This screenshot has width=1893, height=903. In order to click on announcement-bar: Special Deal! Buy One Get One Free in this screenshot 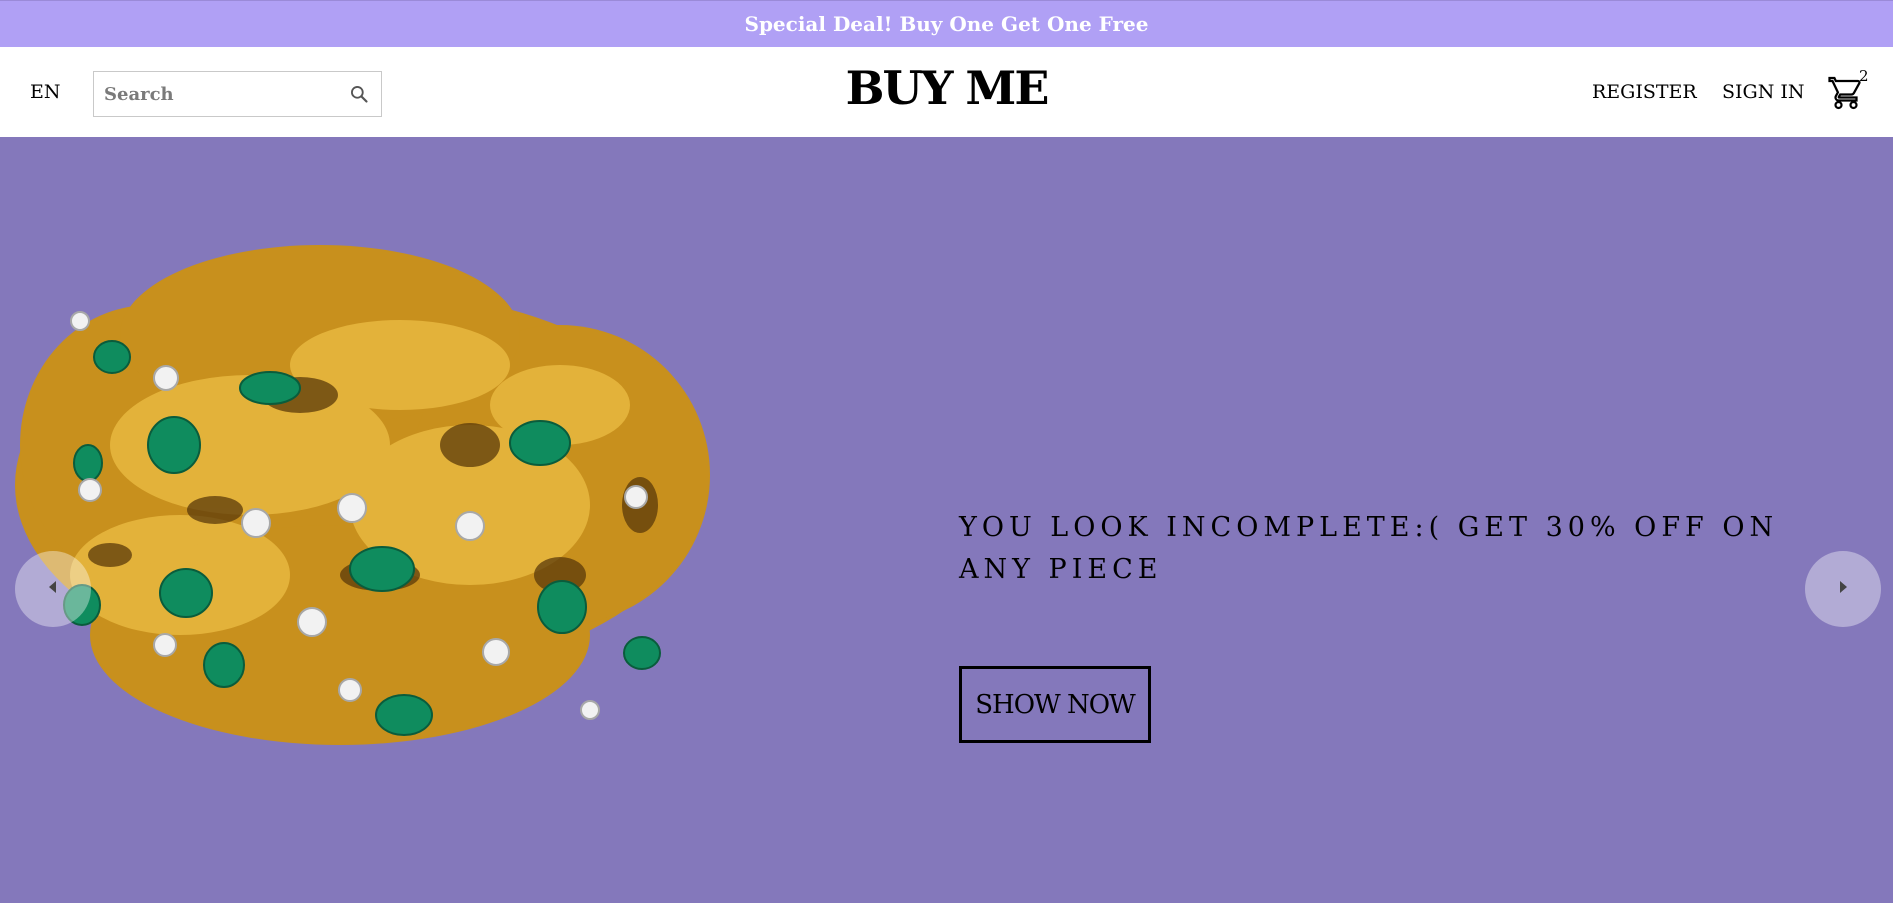, I will do `click(946, 23)`.